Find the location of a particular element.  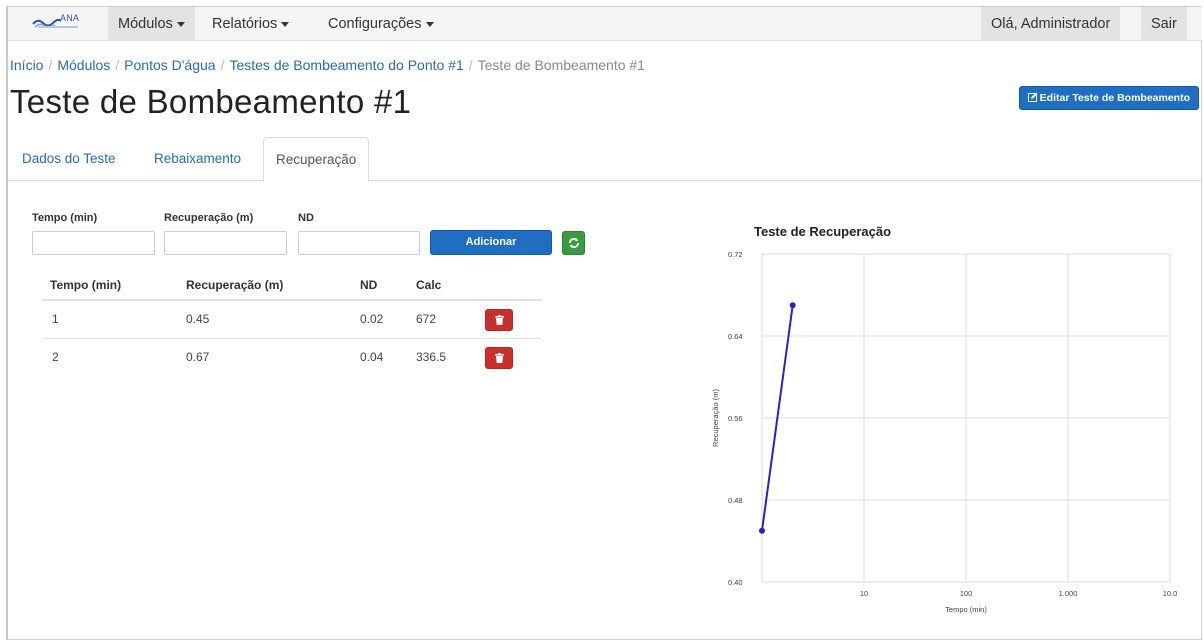

tab-bar: Dados do Teste Rebaixamento Recuperação is located at coordinates (605, 159).